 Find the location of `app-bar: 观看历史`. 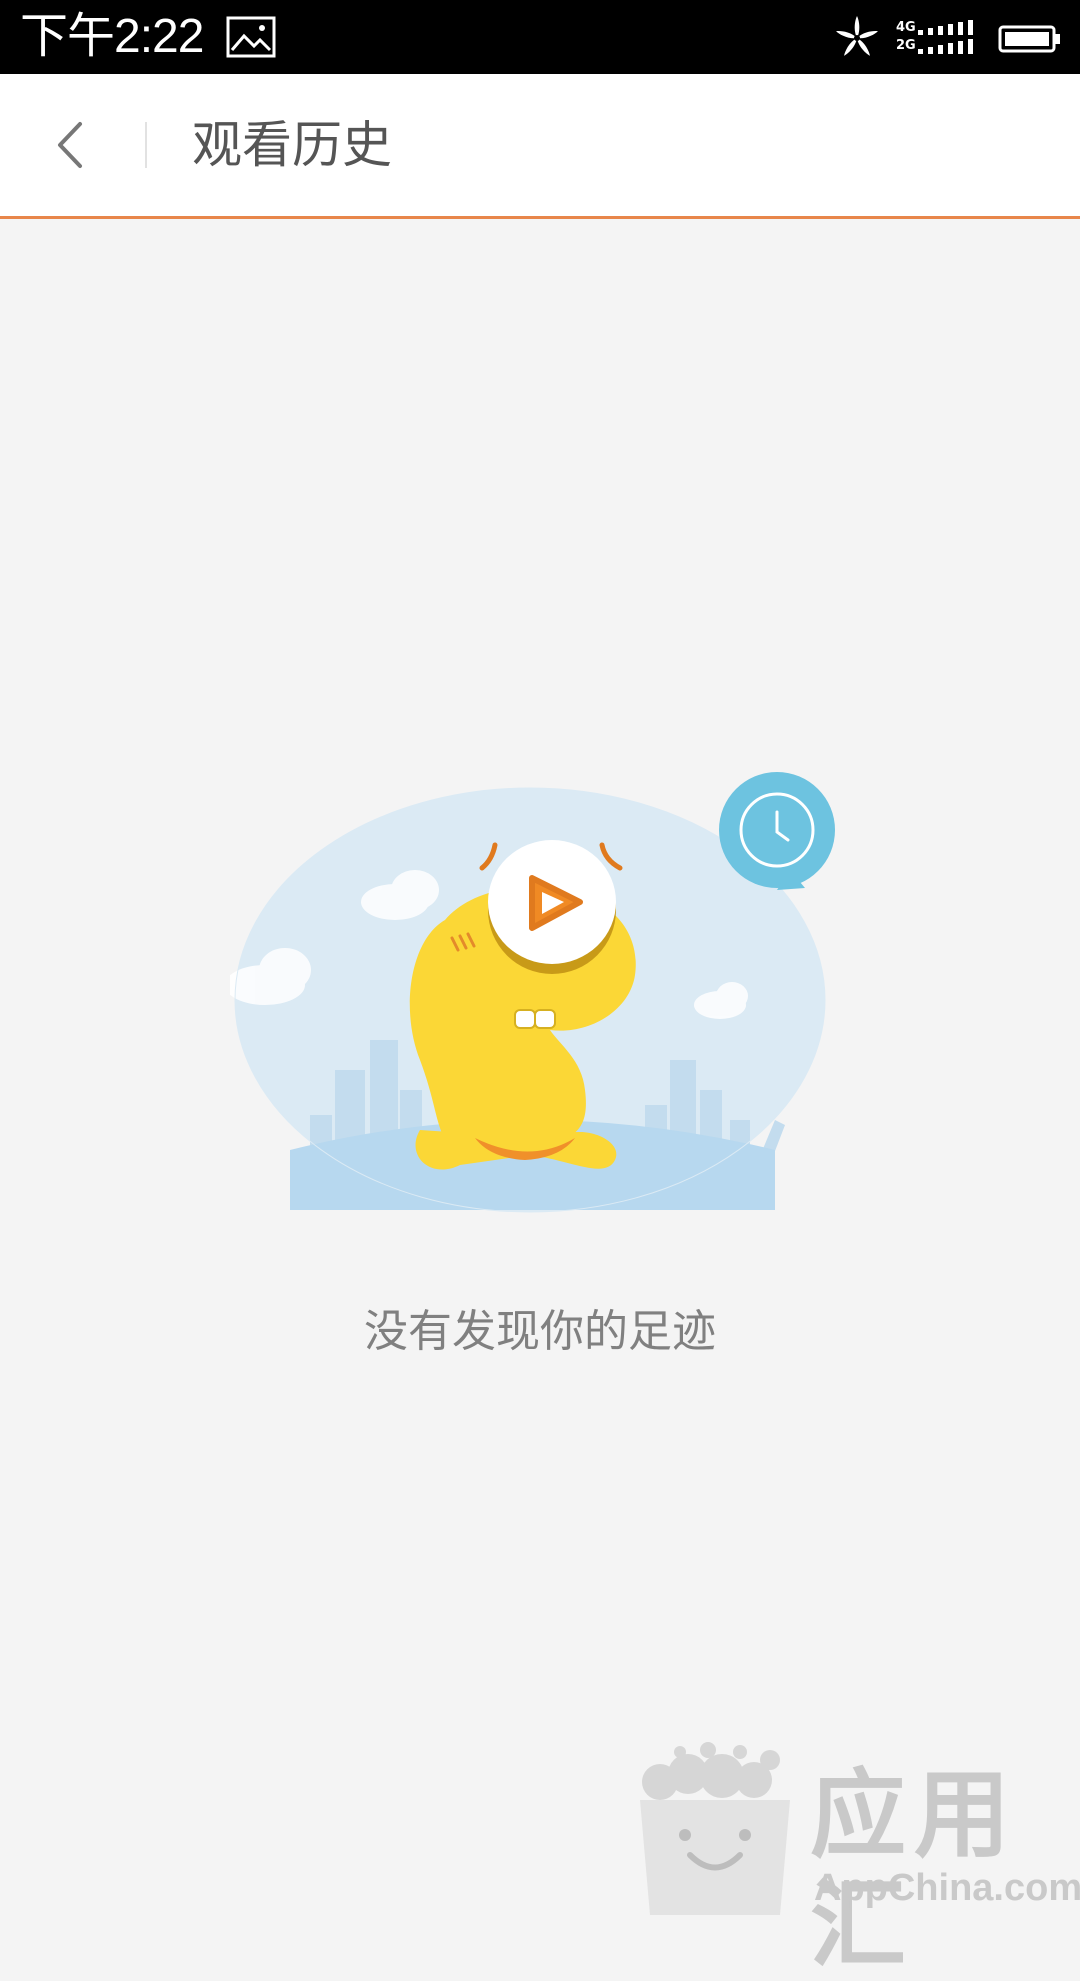

app-bar: 观看历史 is located at coordinates (540, 146).